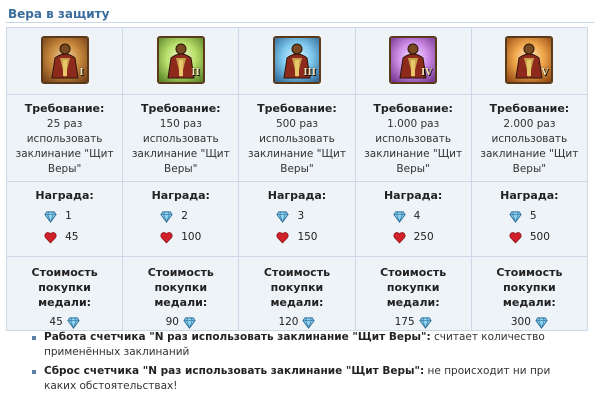  What do you see at coordinates (520, 322) in the screenshot?
I see `cost-amount: 300` at bounding box center [520, 322].